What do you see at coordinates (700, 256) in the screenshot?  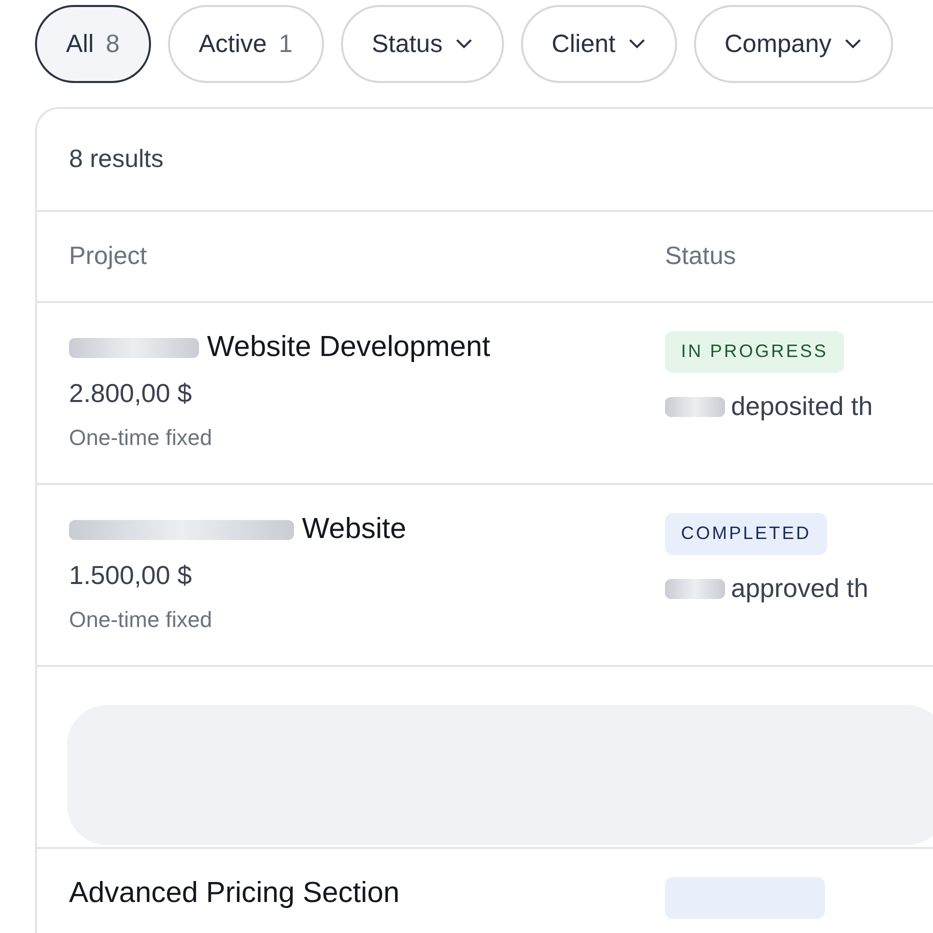 I see `column-header: Status` at bounding box center [700, 256].